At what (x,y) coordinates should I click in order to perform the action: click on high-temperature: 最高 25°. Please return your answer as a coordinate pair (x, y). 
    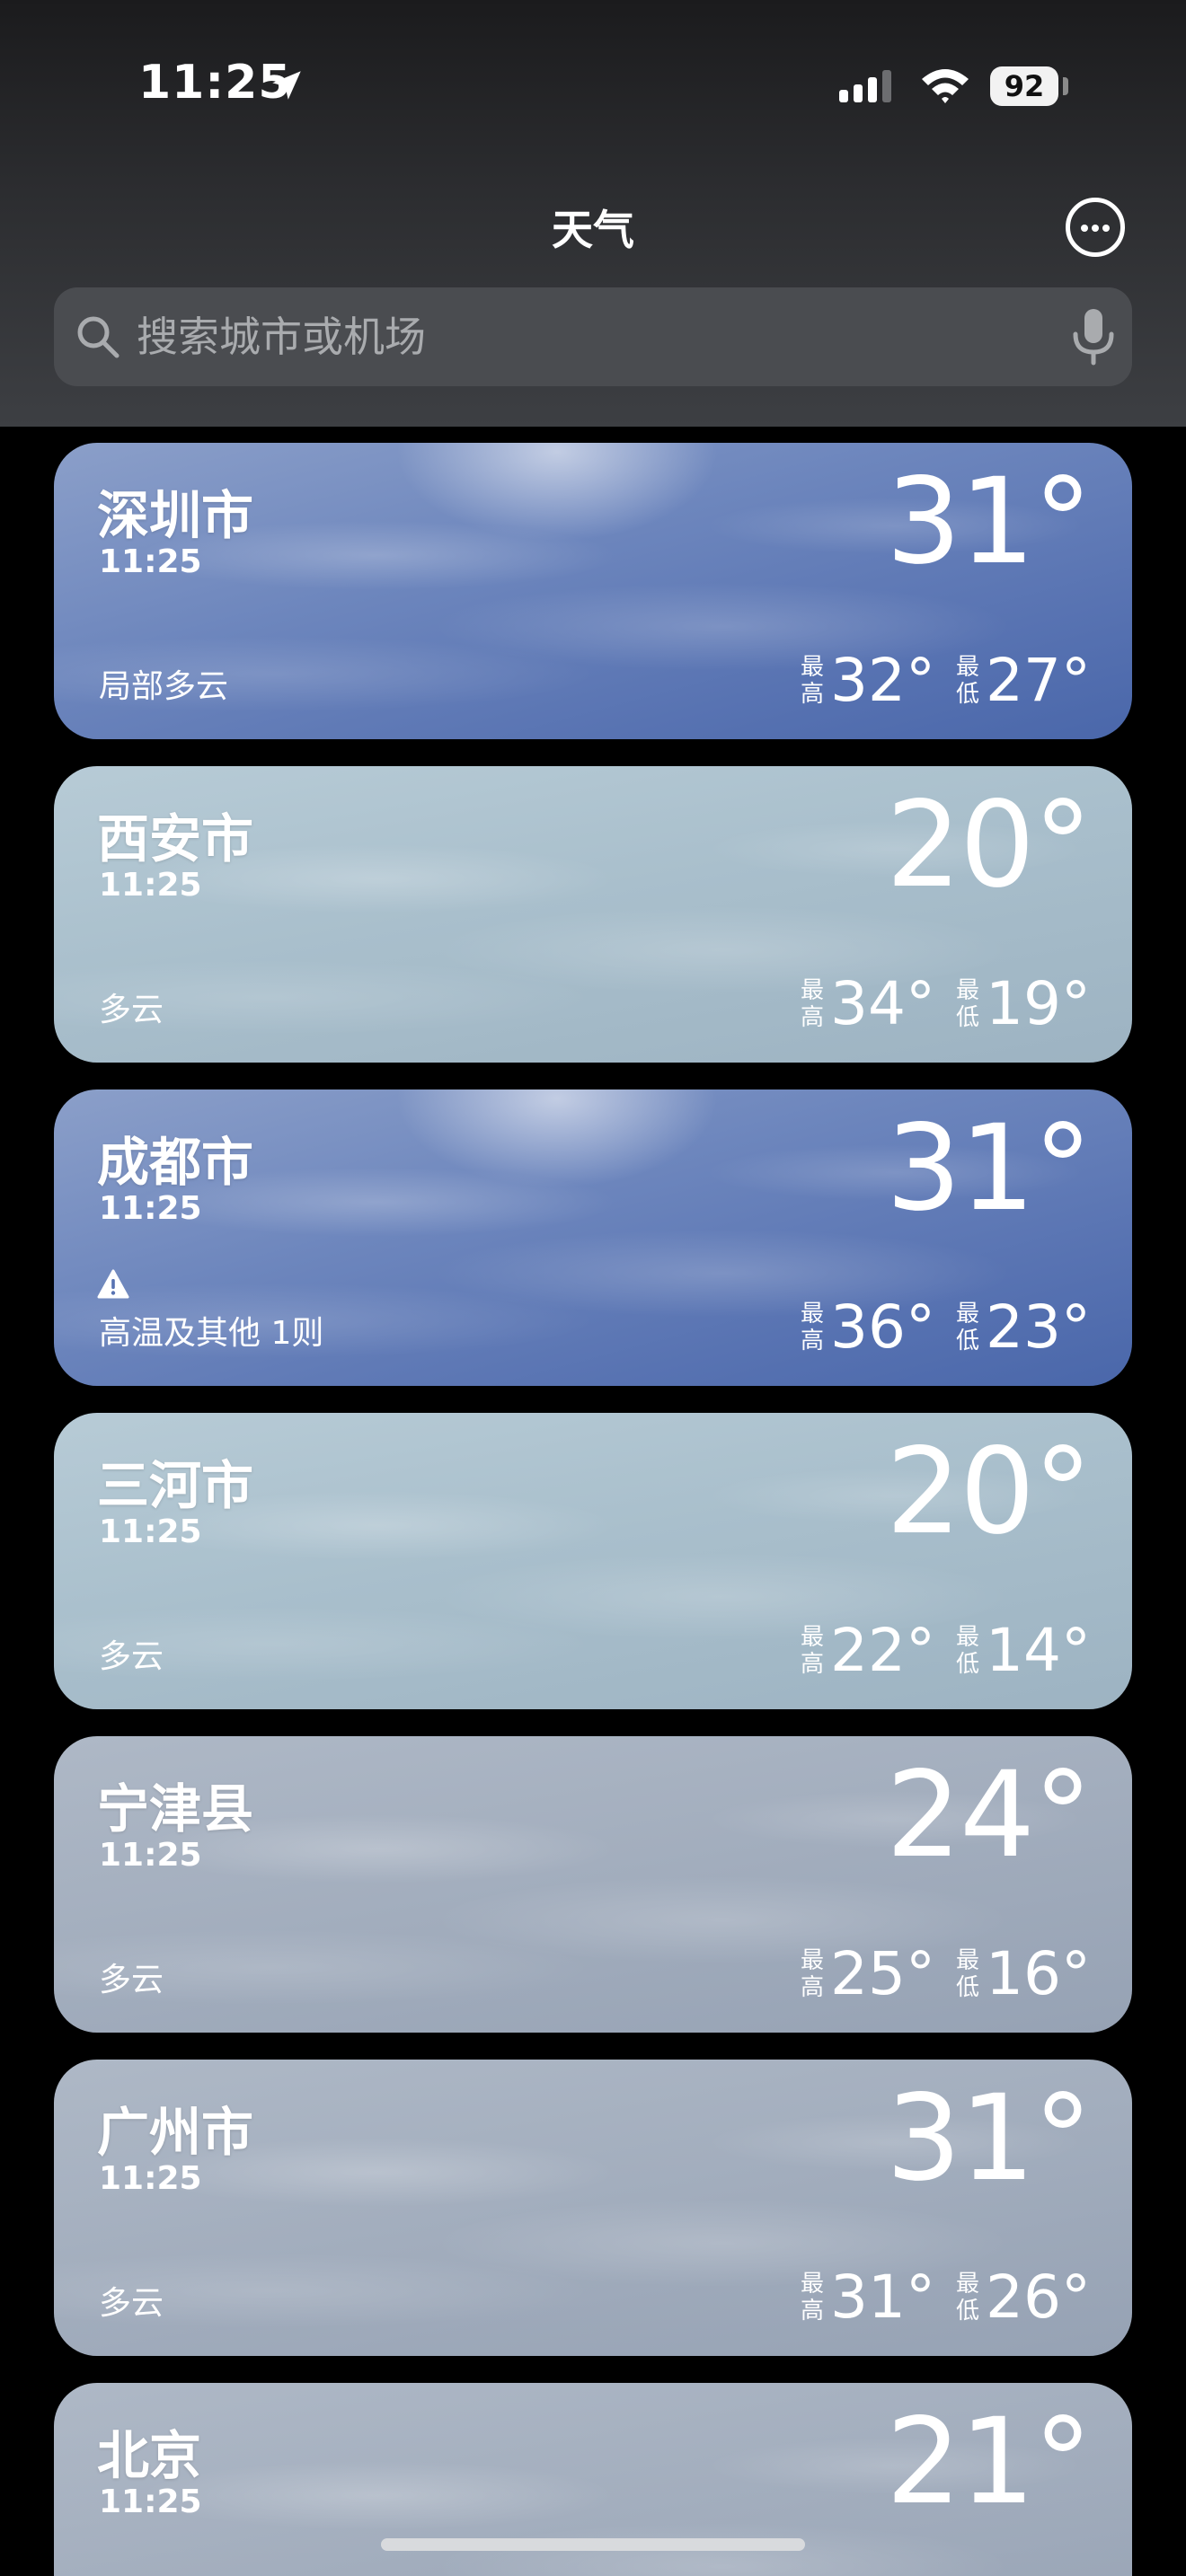
    Looking at the image, I should click on (867, 1974).